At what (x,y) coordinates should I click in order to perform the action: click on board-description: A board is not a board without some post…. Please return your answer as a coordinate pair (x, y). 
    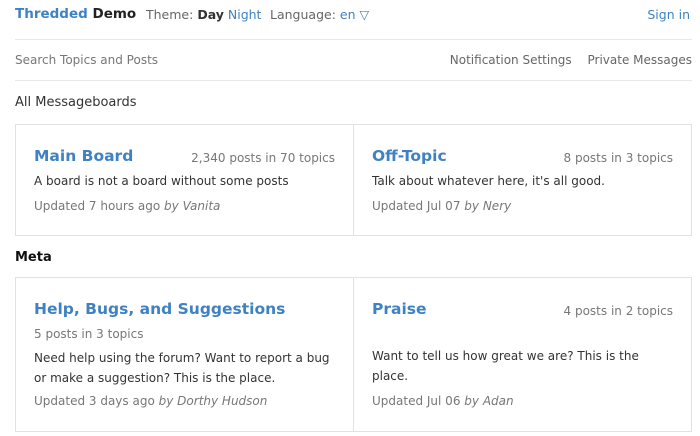
    Looking at the image, I should click on (161, 181).